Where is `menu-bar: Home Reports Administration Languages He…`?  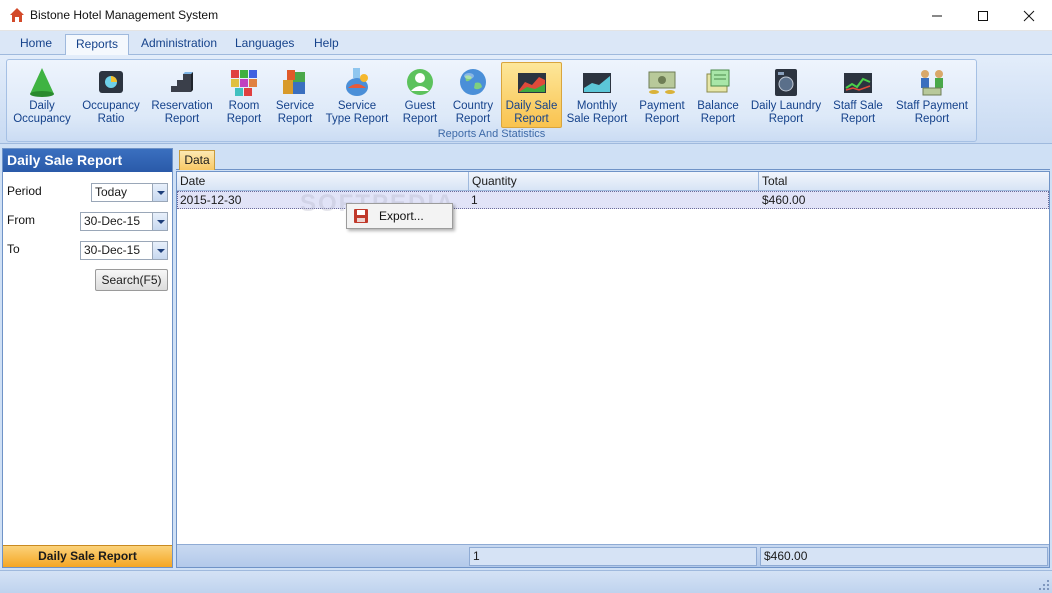 menu-bar: Home Reports Administration Languages He… is located at coordinates (526, 43).